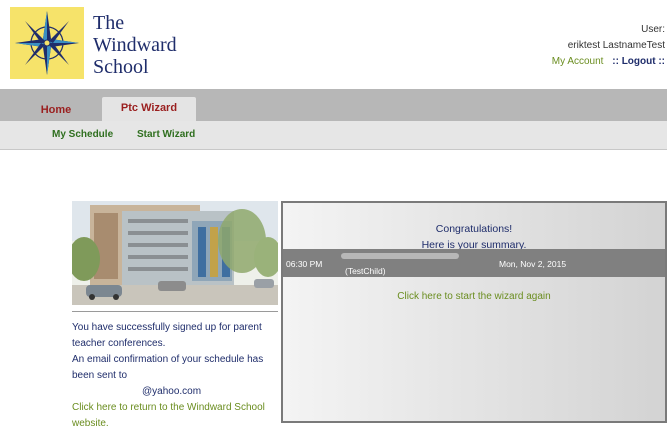  I want to click on subnav-start-wizard: Start Wizard, so click(166, 134).